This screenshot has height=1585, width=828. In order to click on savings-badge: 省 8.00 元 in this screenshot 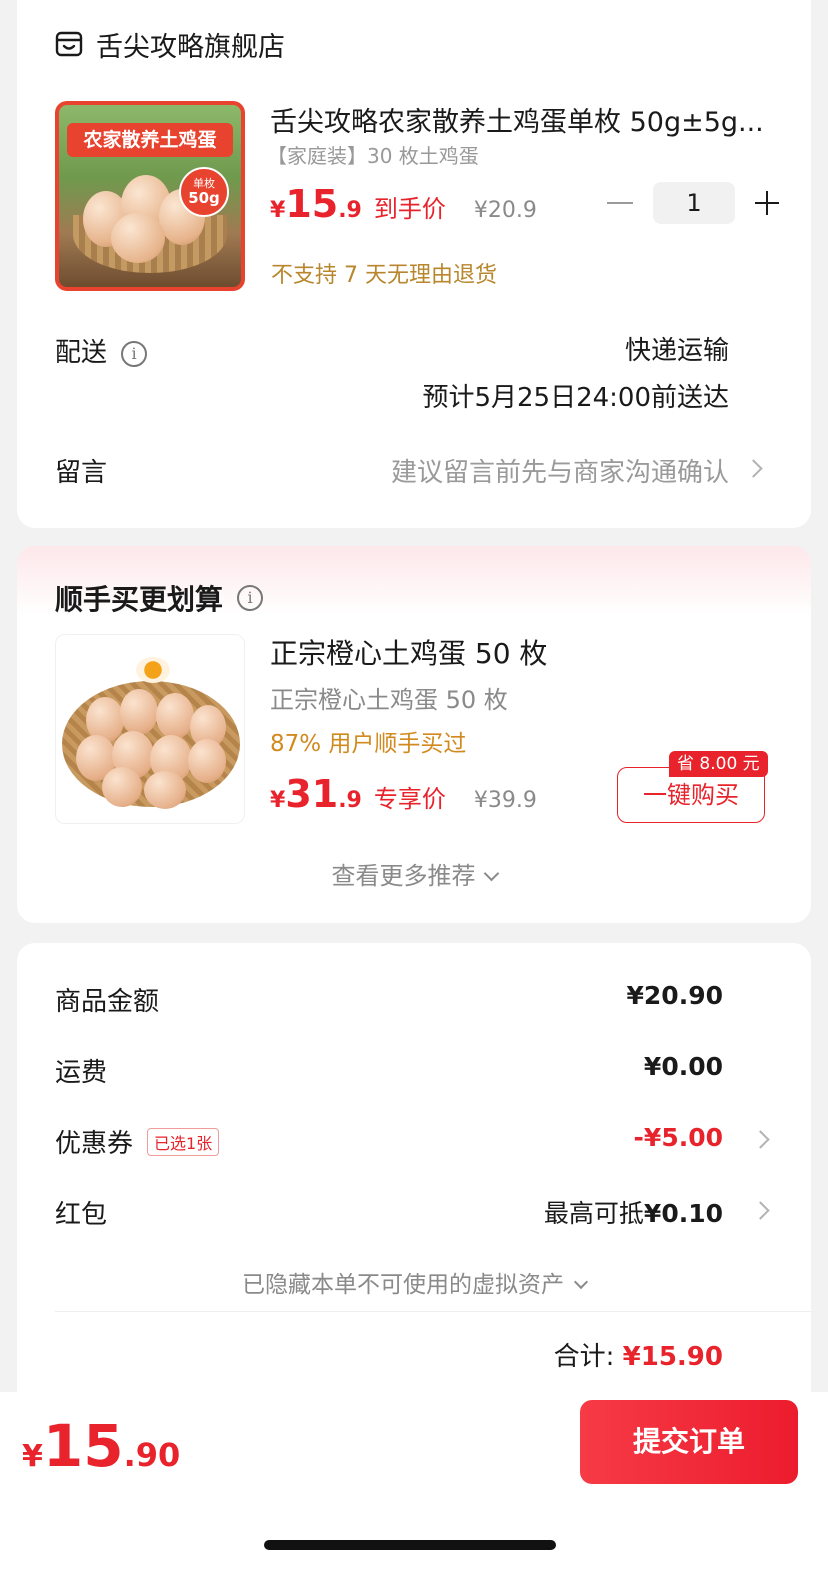, I will do `click(718, 764)`.